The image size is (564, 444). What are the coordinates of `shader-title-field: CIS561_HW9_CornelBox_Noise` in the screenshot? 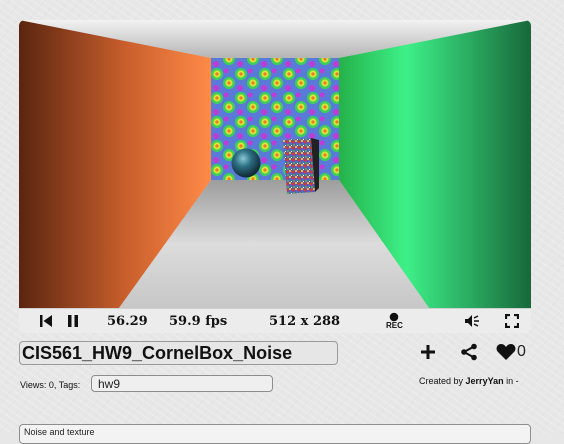 It's located at (178, 353).